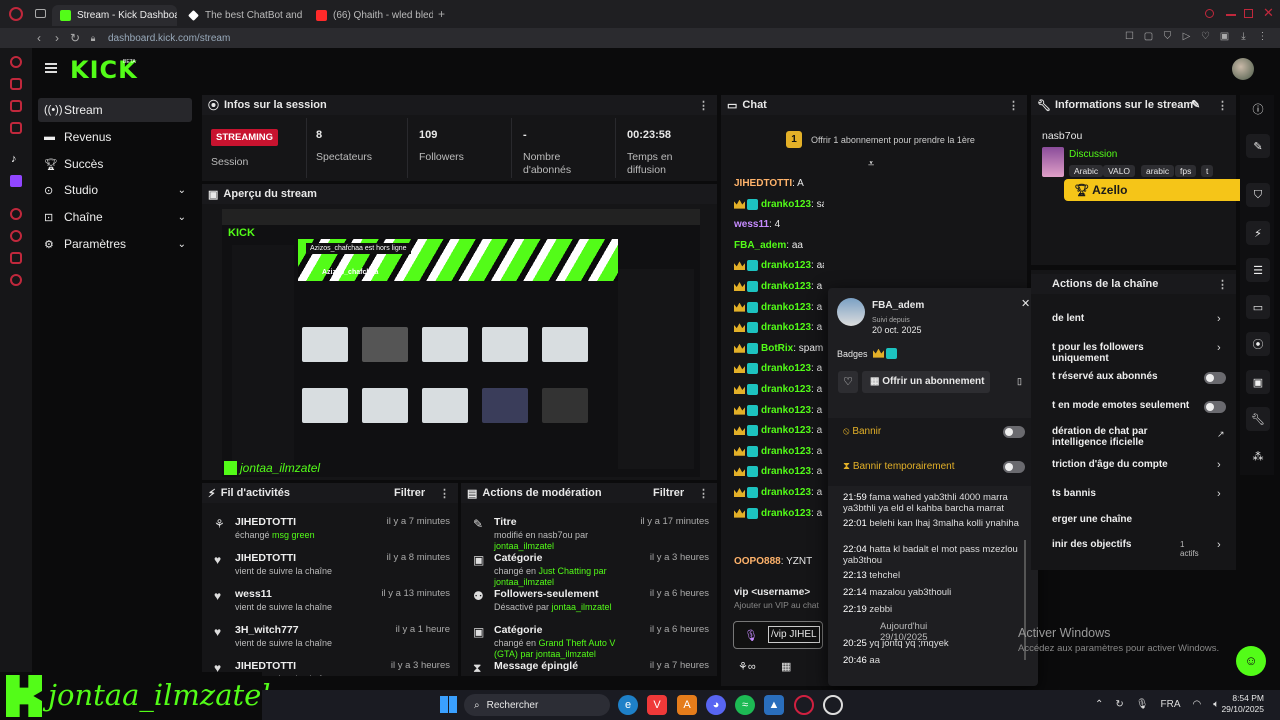 The image size is (1280, 720). Describe the element at coordinates (1258, 382) in the screenshot. I see `monitor-icon: ▣` at that location.